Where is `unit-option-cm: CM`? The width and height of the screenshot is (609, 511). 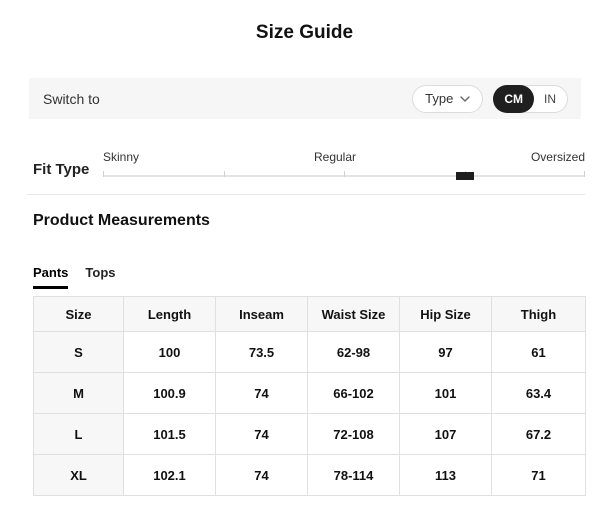
unit-option-cm: CM is located at coordinates (513, 98).